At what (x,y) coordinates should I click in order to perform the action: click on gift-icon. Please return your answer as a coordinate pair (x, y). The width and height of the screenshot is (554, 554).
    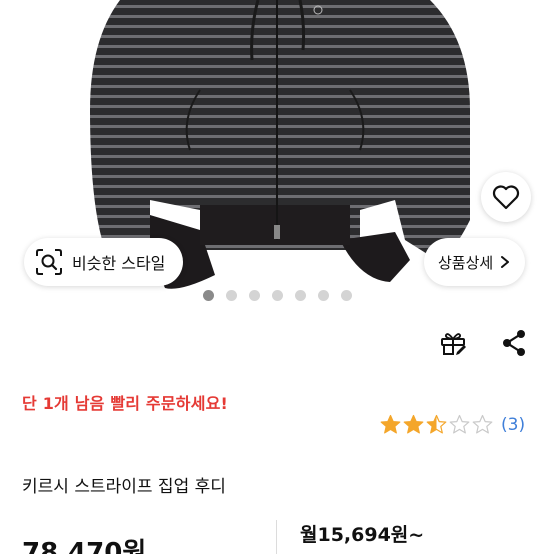
    Looking at the image, I should click on (453, 343).